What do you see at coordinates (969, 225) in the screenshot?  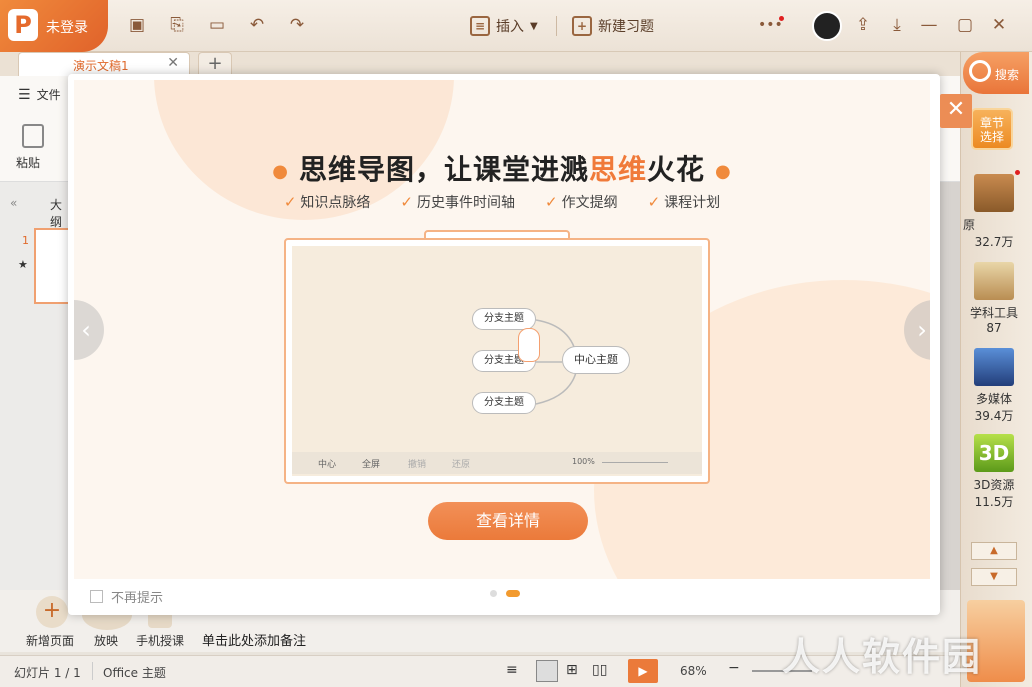 I see `resource-label: 原` at bounding box center [969, 225].